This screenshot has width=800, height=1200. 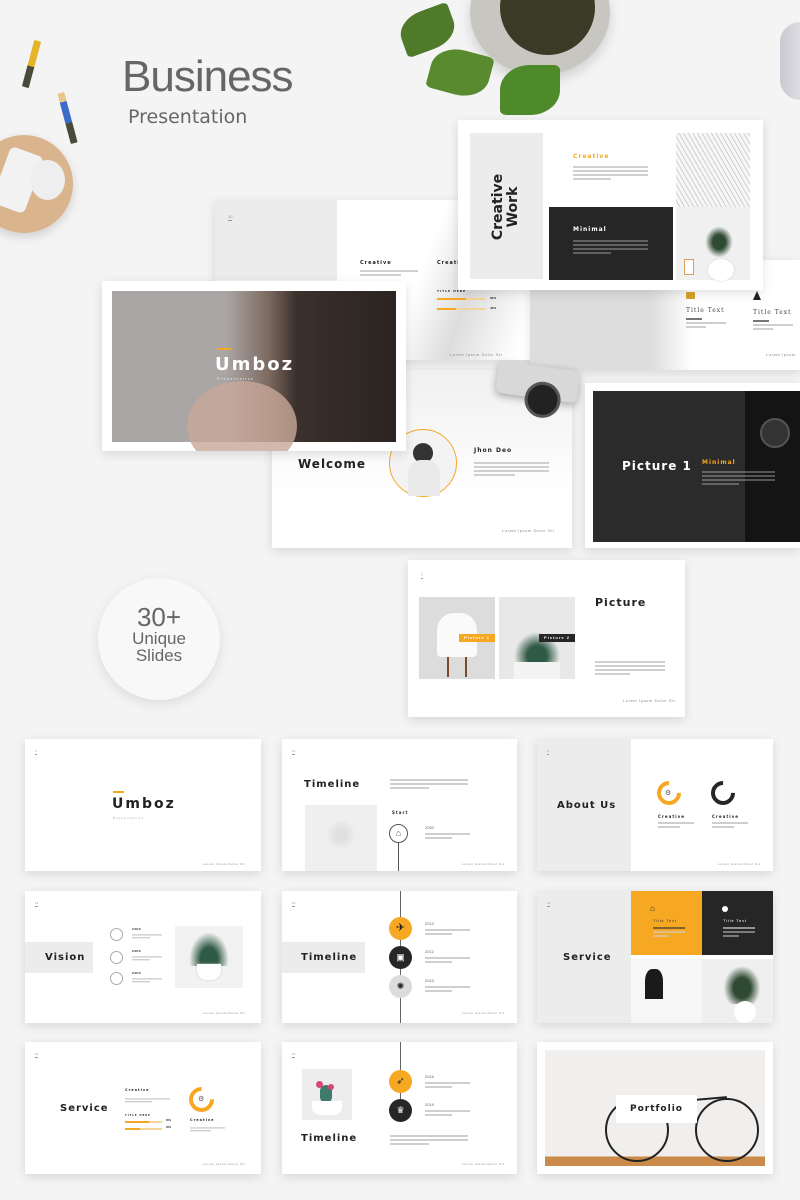 What do you see at coordinates (341, 838) in the screenshot?
I see `feather-image` at bounding box center [341, 838].